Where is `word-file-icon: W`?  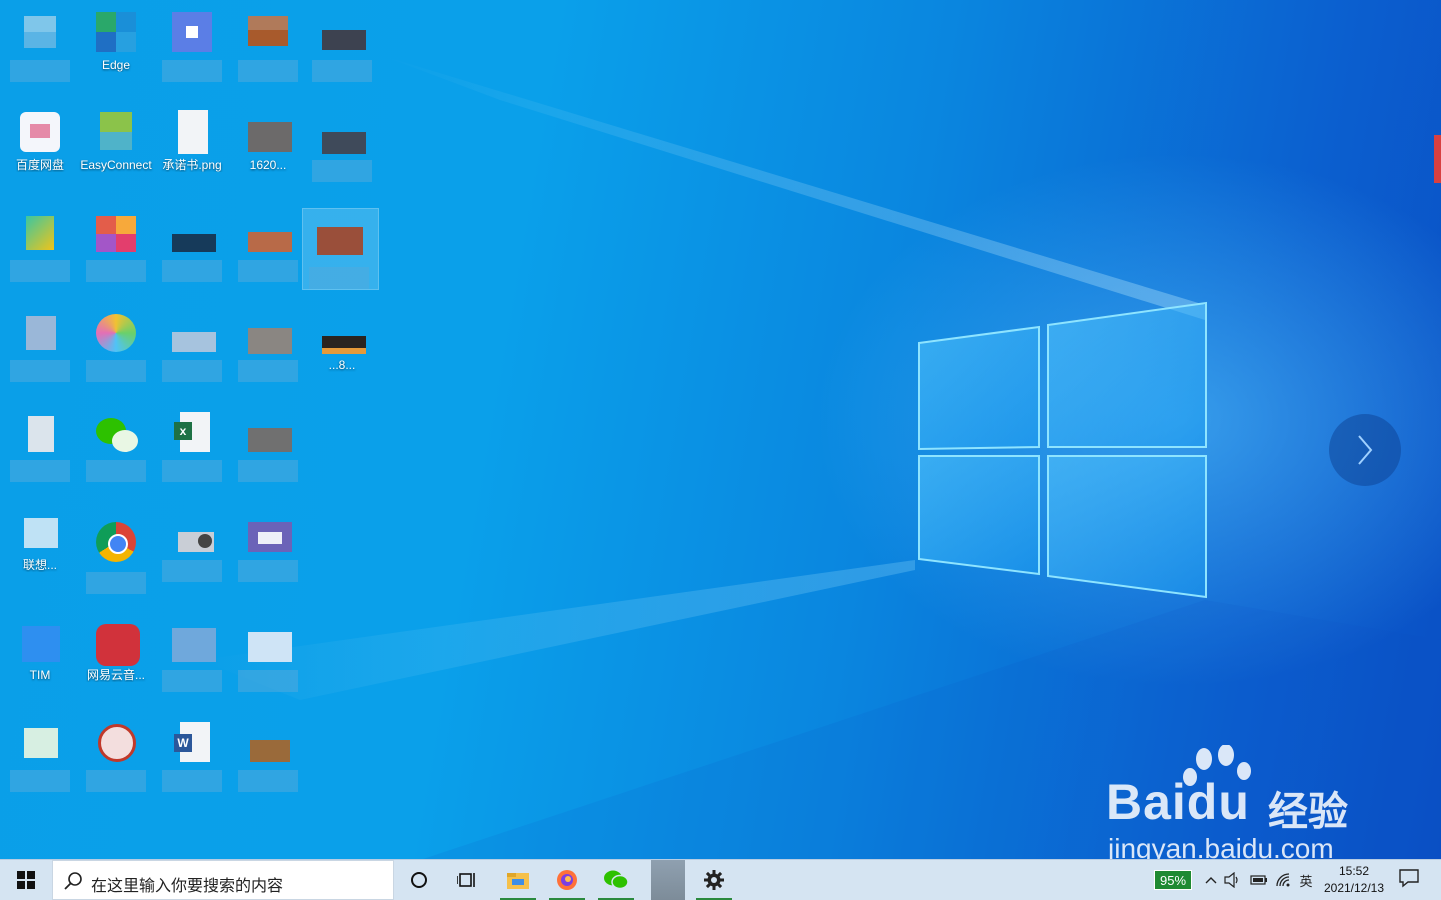
word-file-icon: W is located at coordinates (192, 741).